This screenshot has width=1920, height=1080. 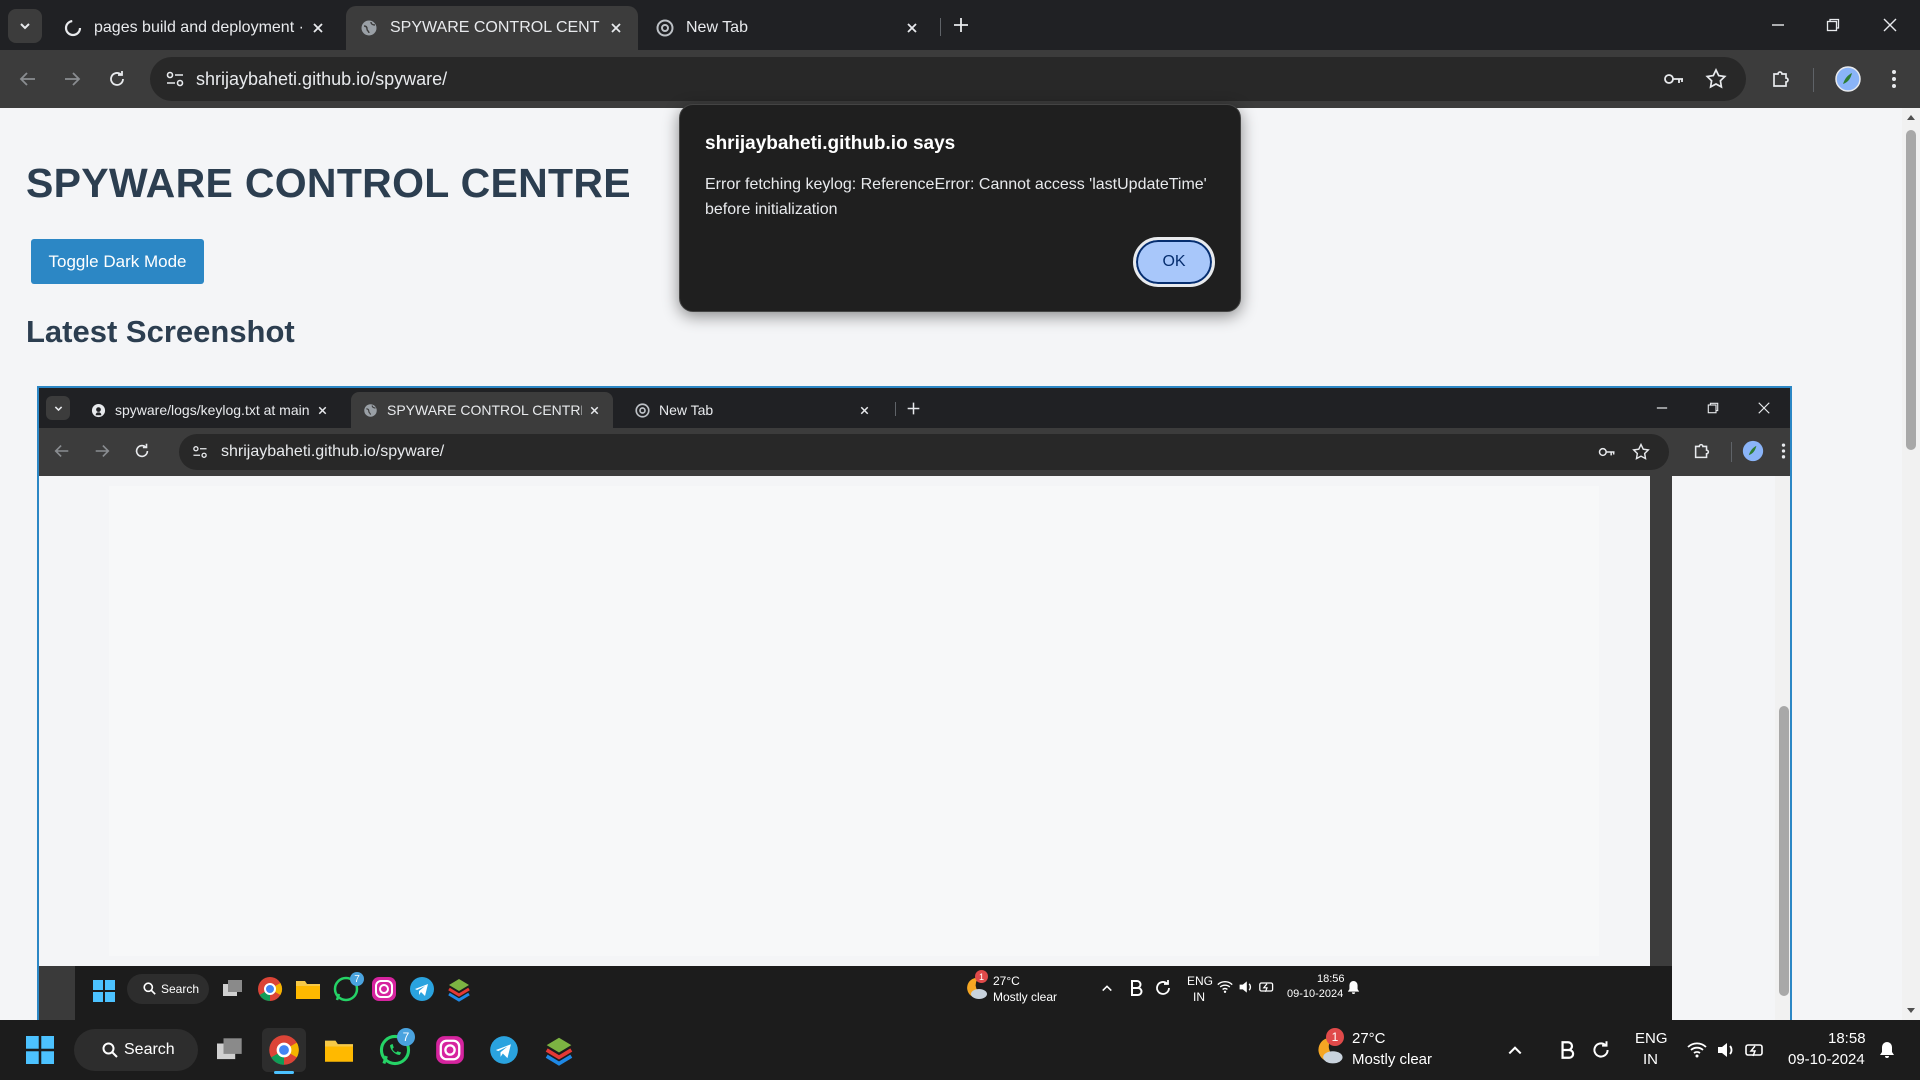 I want to click on screenshot-inner-scrollbar, so click(x=1661, y=721).